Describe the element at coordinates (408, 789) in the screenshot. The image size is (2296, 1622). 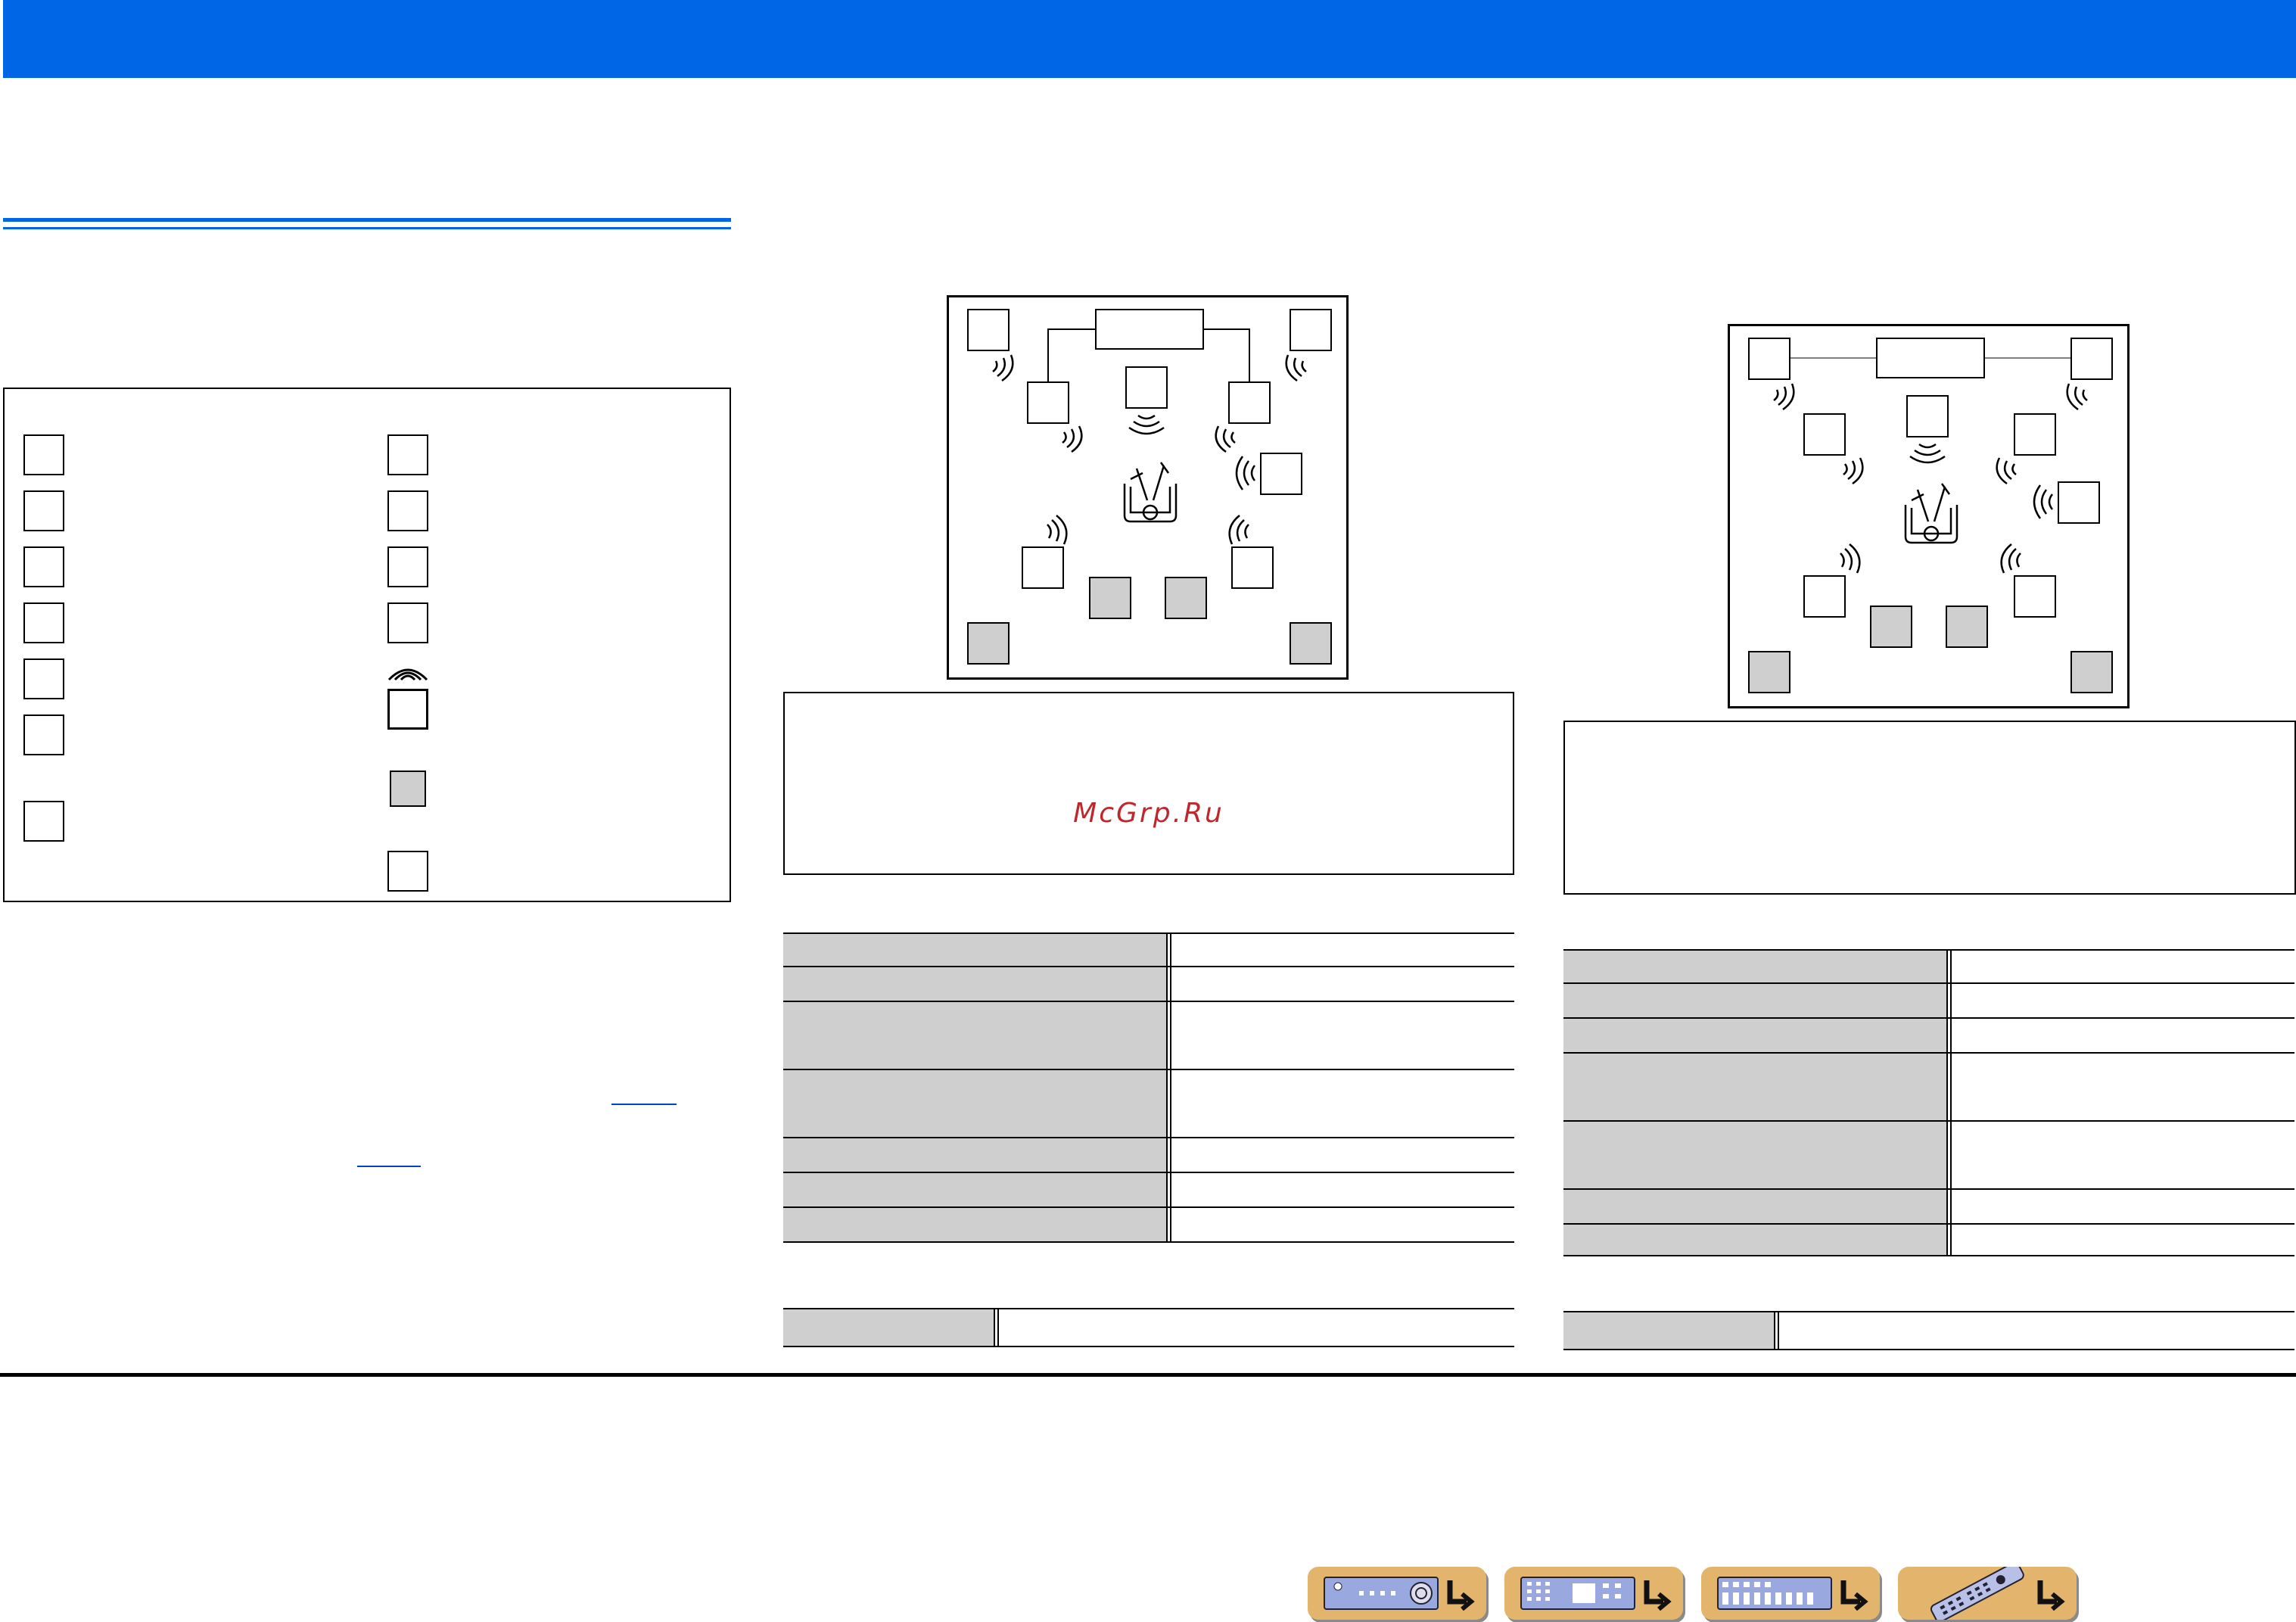
I see `legend-subwoofer-icon` at that location.